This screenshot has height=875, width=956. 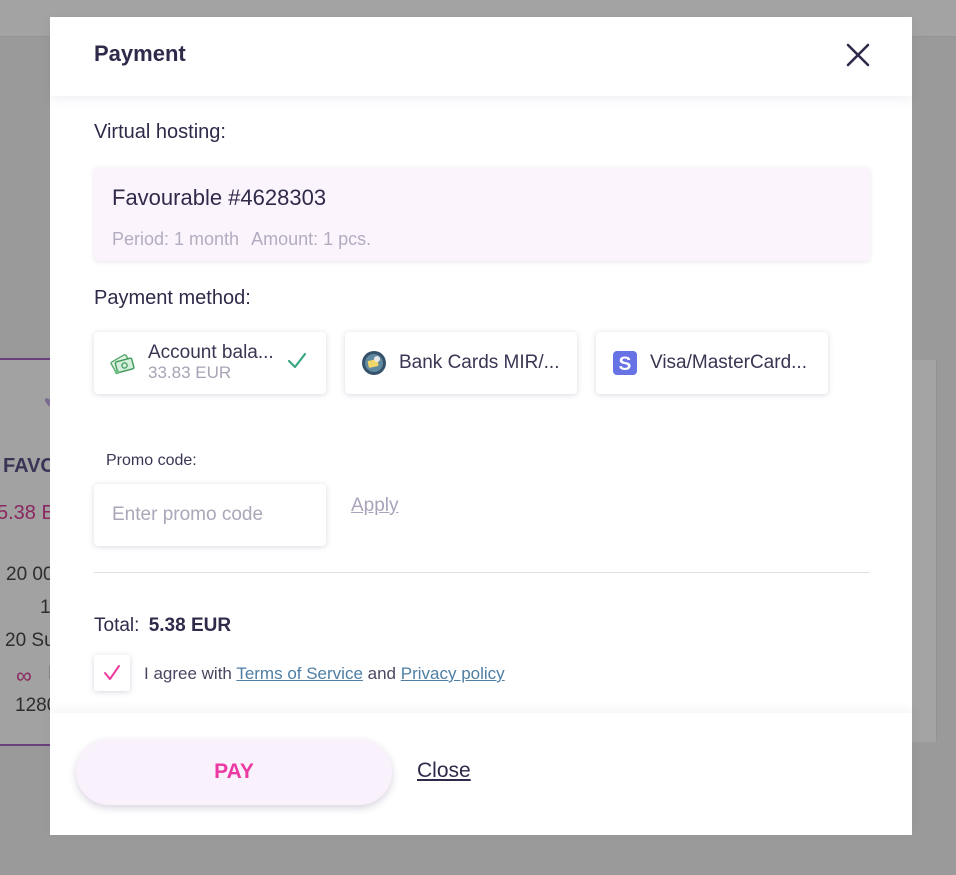 What do you see at coordinates (924, 551) in the screenshot?
I see `background-plan-card-right` at bounding box center [924, 551].